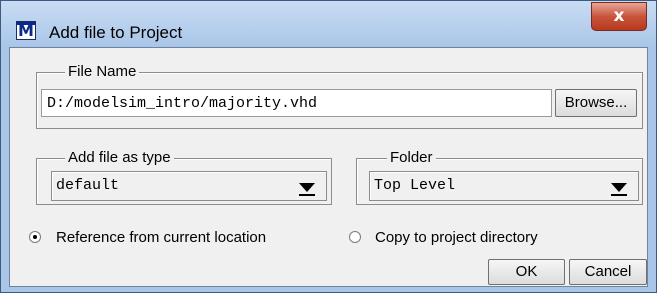 The height and width of the screenshot is (293, 657). I want to click on folder-group: Folder Top Level, so click(499, 177).